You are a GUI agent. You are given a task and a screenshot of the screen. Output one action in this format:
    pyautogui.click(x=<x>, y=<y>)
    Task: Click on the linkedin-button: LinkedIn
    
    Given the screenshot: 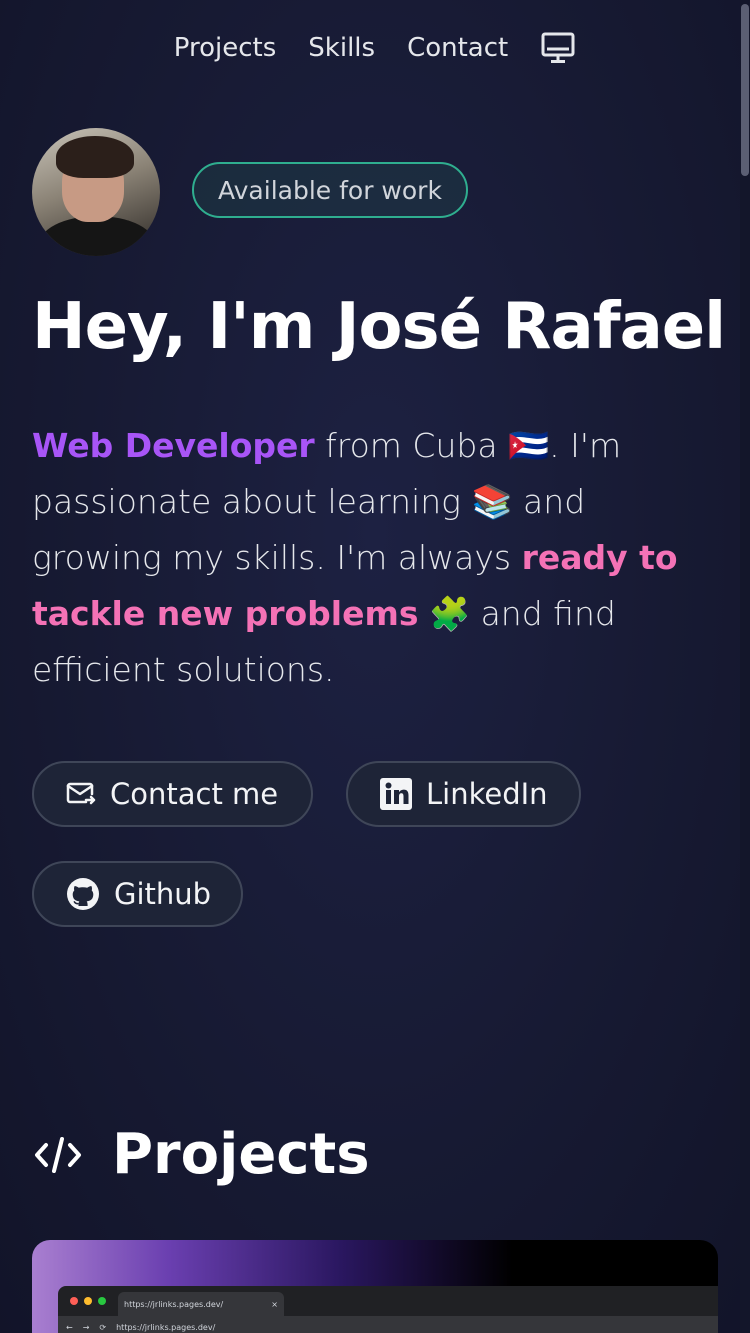 What is the action you would take?
    pyautogui.click(x=463, y=794)
    